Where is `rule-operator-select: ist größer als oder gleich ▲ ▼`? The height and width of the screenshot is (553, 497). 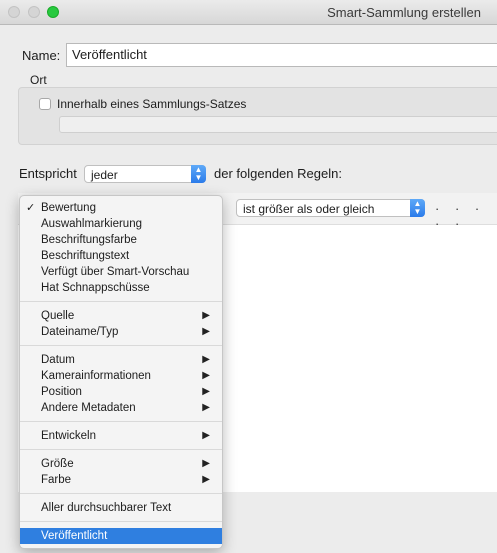 rule-operator-select: ist größer als oder gleich ▲ ▼ is located at coordinates (330, 208).